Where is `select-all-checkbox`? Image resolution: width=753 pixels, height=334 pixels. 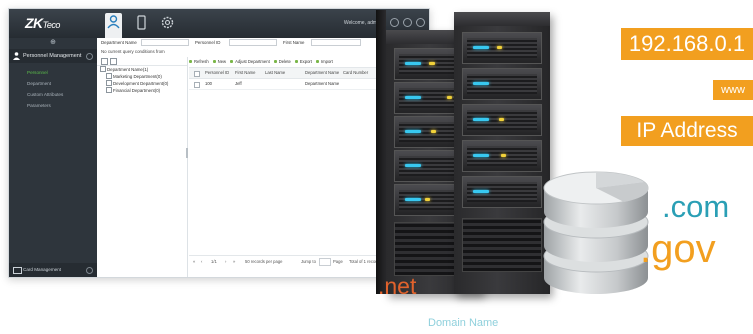 select-all-checkbox is located at coordinates (197, 74).